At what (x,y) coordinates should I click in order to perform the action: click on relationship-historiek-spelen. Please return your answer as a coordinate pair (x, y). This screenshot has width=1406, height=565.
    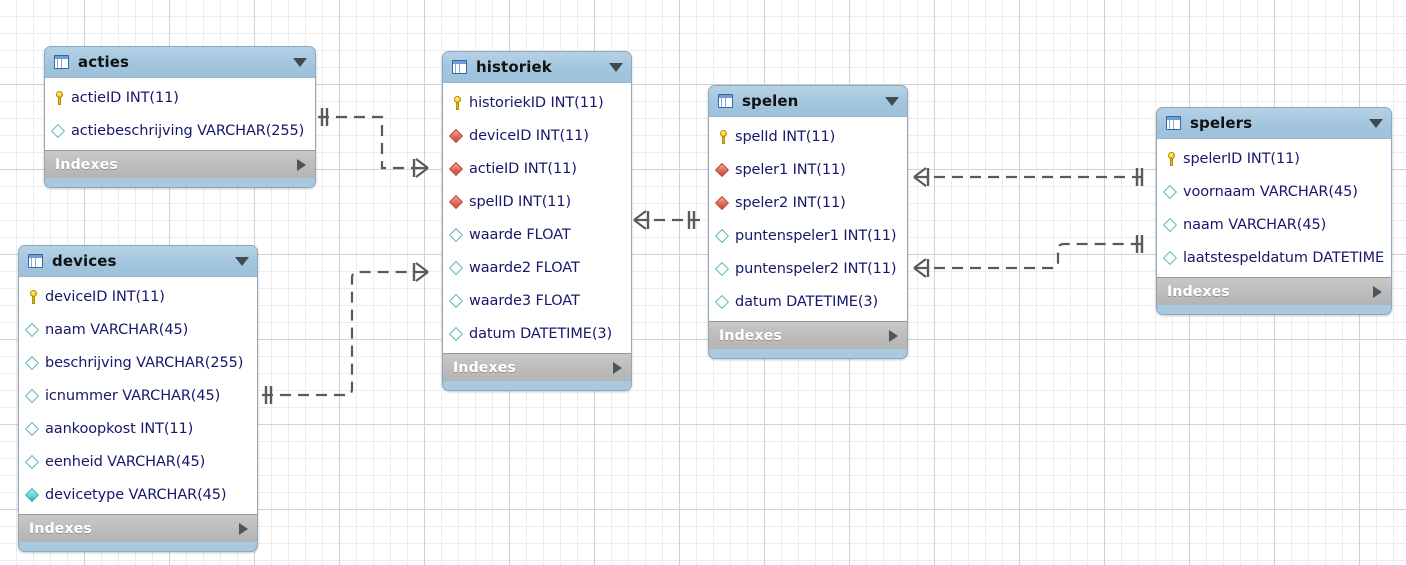
    Looking at the image, I should click on (666, 220).